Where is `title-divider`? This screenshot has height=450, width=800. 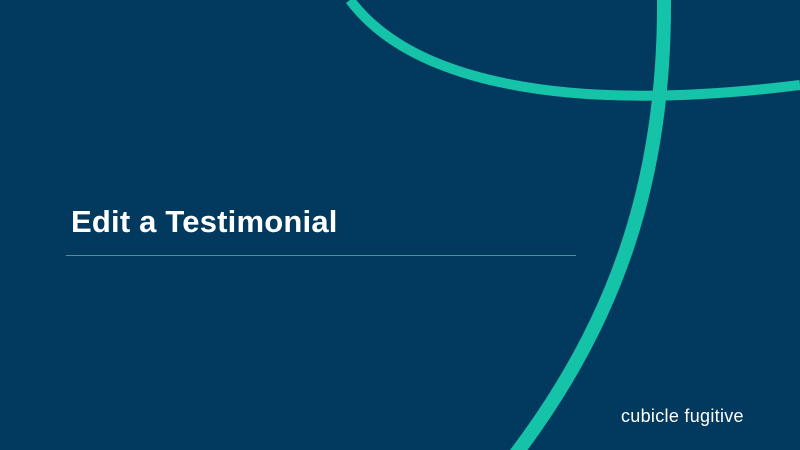
title-divider is located at coordinates (321, 255).